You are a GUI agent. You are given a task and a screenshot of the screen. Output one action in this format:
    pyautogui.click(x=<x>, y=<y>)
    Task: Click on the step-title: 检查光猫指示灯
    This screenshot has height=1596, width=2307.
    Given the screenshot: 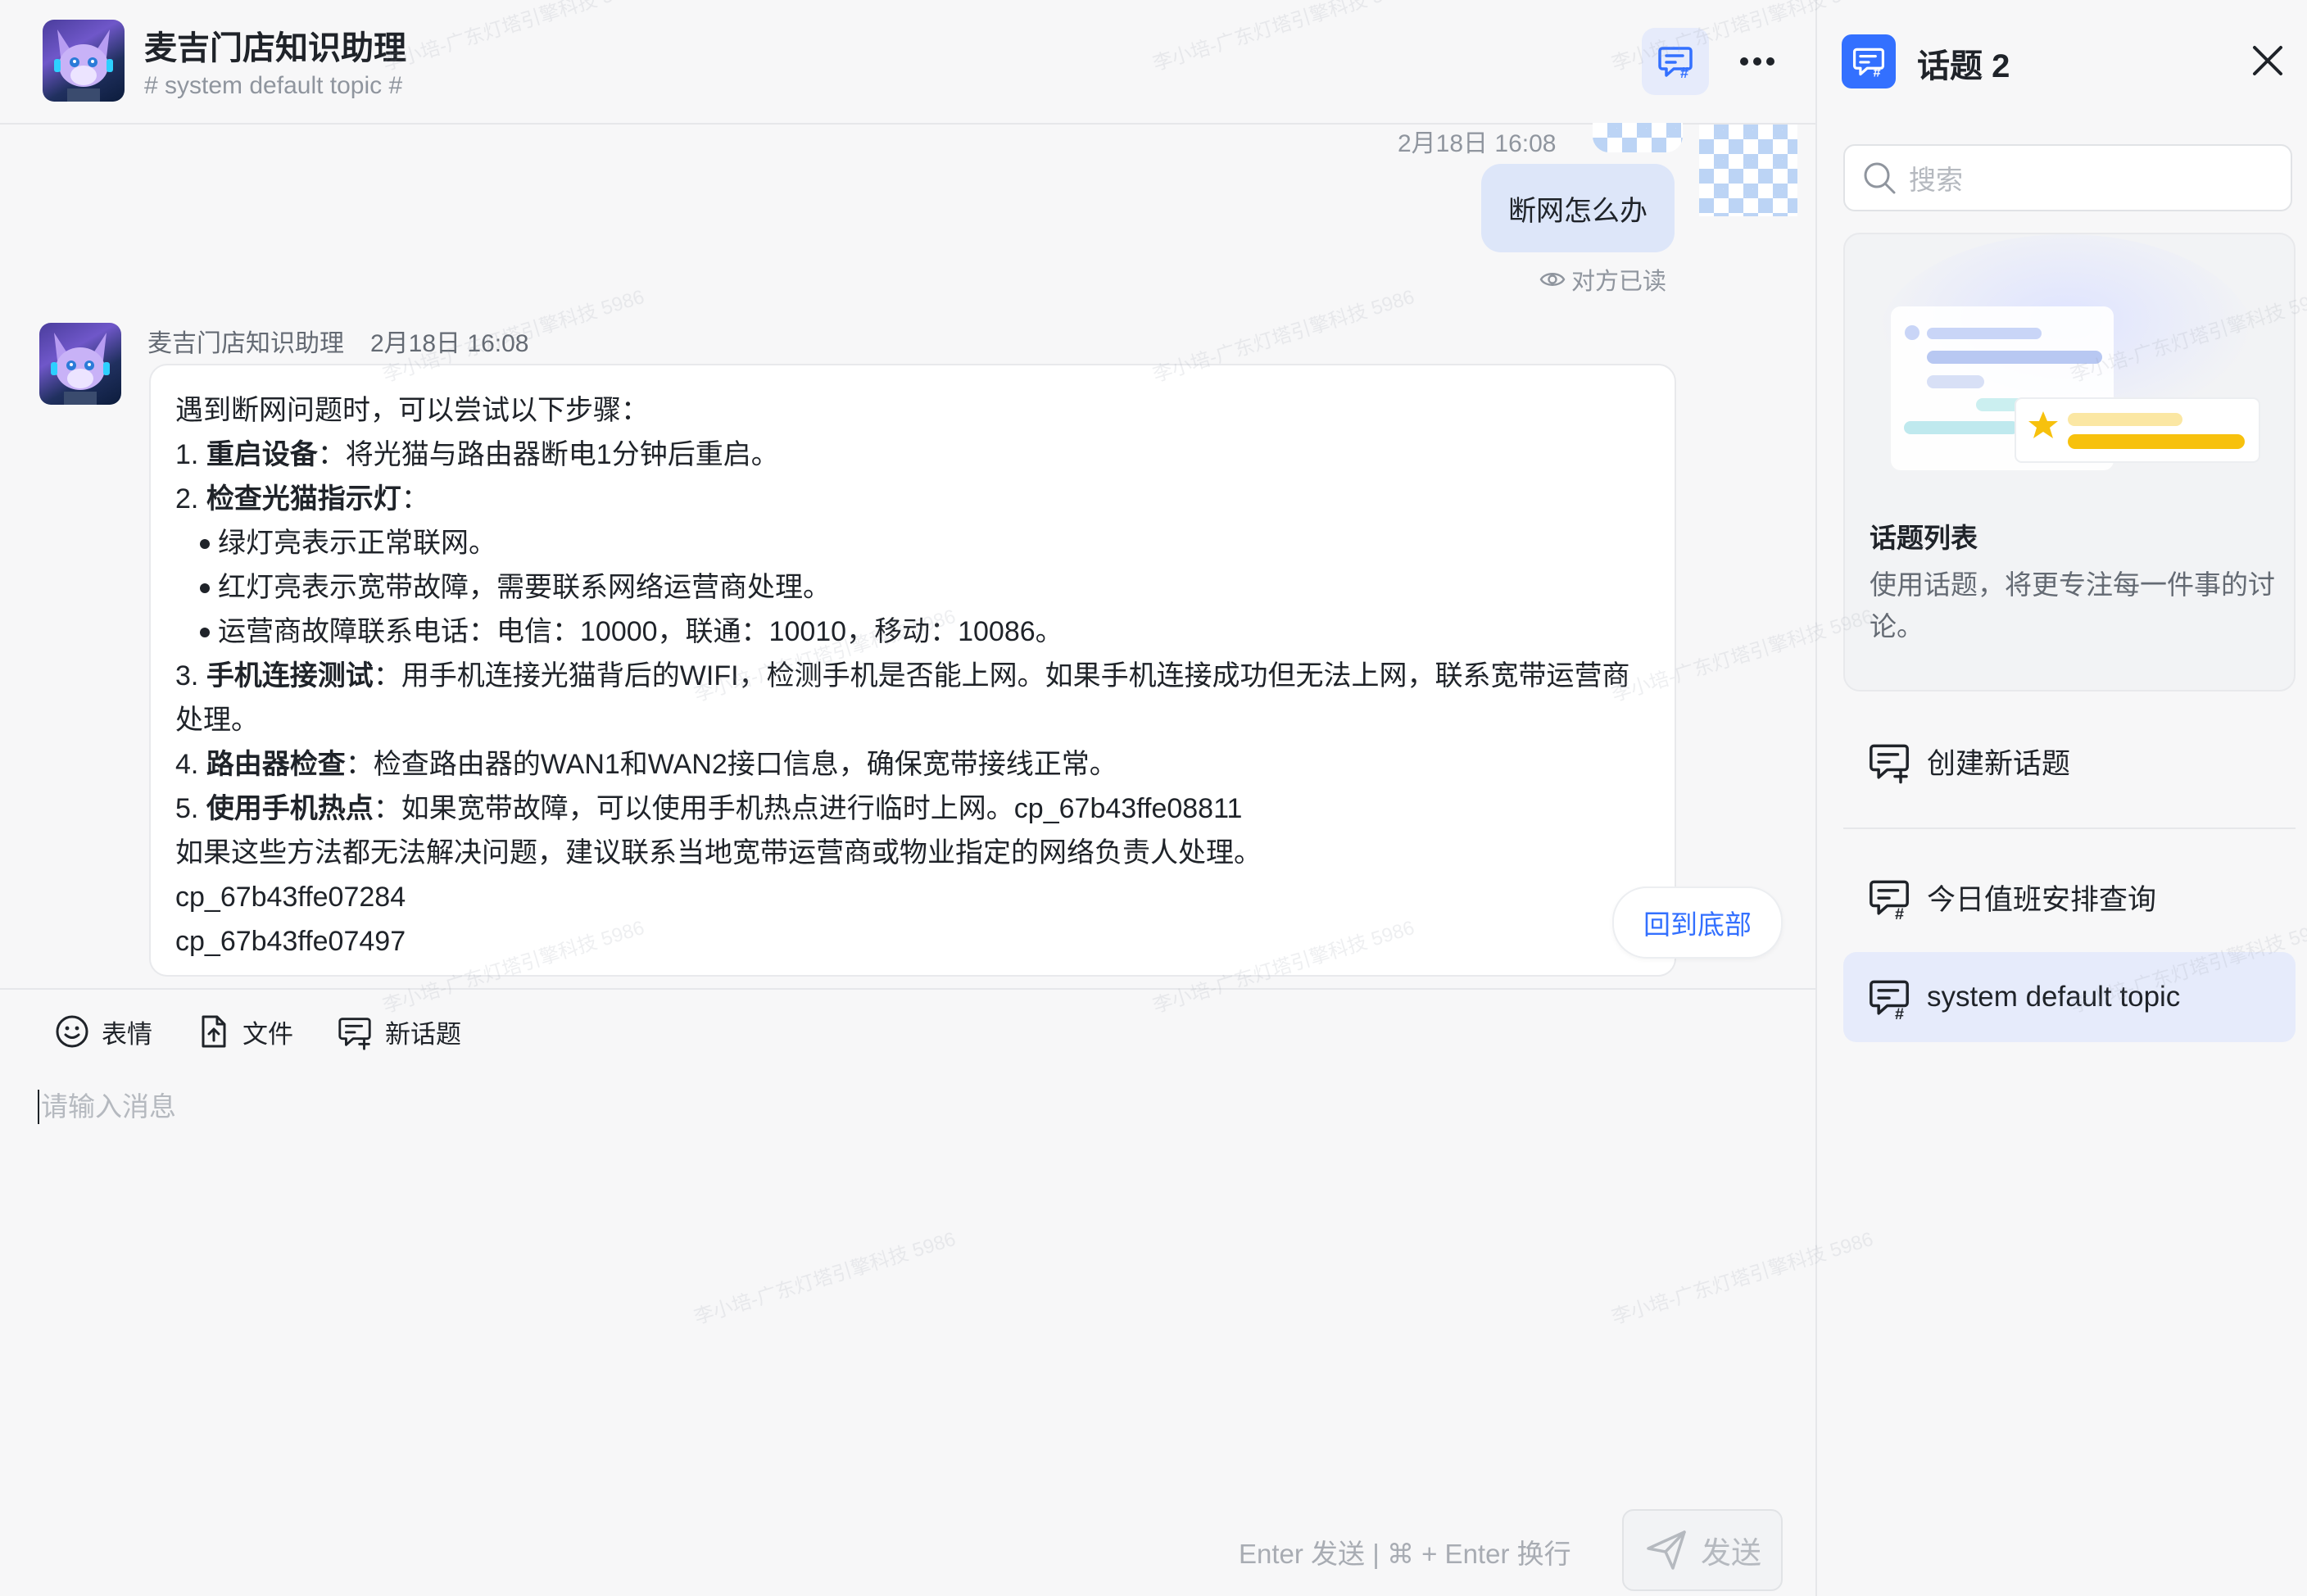 What is the action you would take?
    pyautogui.click(x=303, y=499)
    